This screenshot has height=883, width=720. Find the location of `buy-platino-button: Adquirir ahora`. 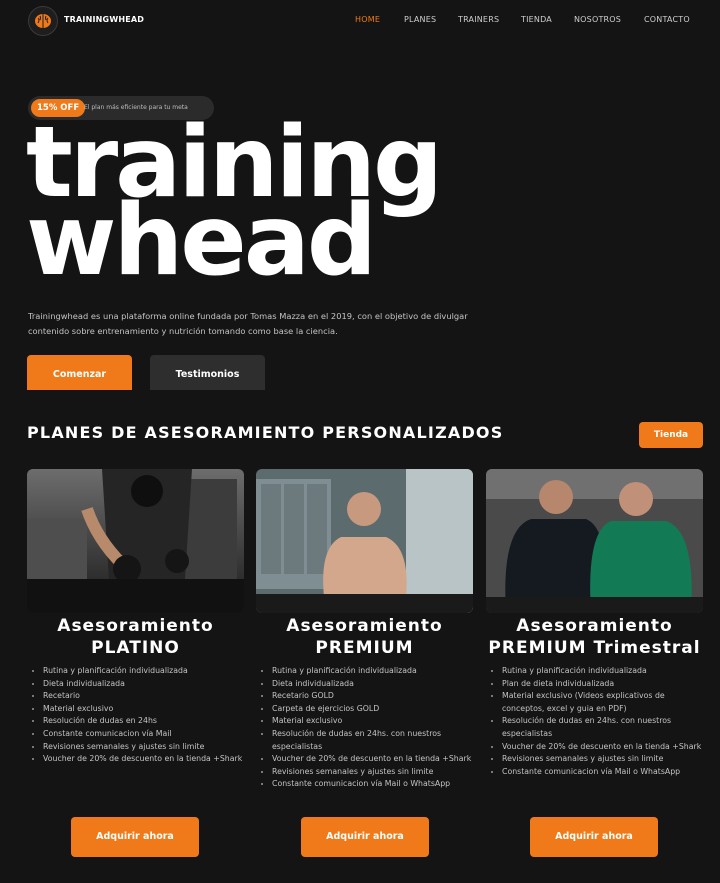

buy-platino-button: Adquirir ahora is located at coordinates (135, 837).